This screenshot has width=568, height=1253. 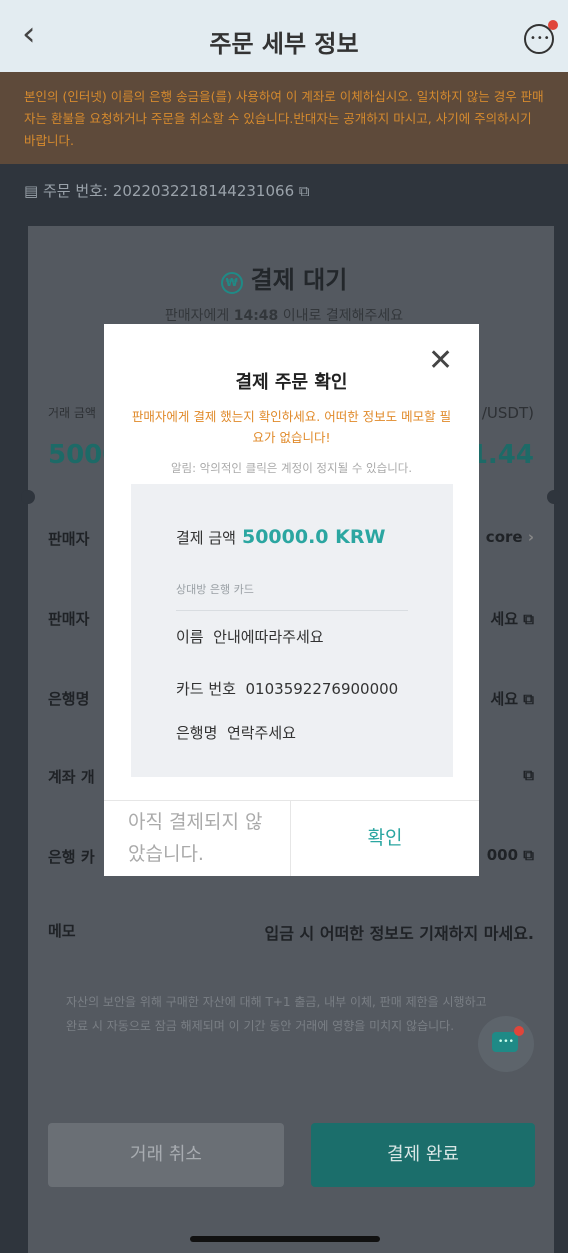 I want to click on confirm-button: 확인, so click(x=385, y=838).